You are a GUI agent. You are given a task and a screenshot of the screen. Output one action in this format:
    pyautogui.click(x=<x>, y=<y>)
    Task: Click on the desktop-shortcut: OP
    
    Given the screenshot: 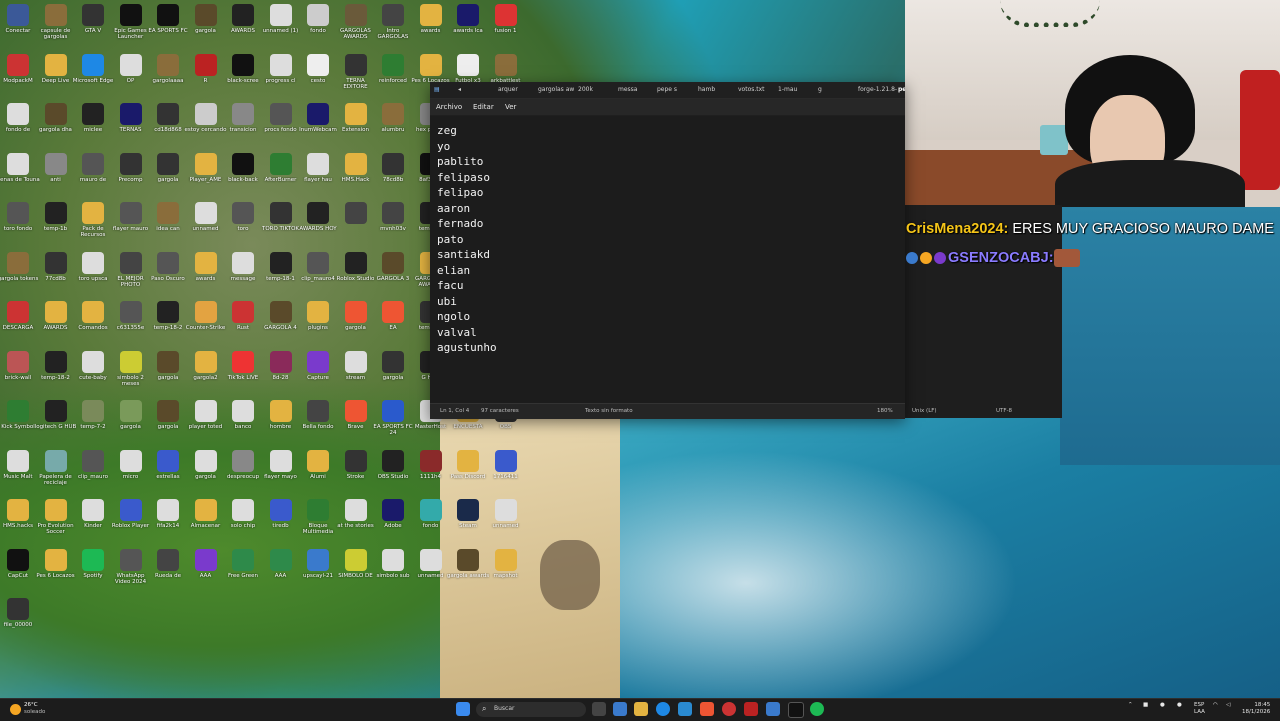 What is the action you would take?
    pyautogui.click(x=131, y=75)
    